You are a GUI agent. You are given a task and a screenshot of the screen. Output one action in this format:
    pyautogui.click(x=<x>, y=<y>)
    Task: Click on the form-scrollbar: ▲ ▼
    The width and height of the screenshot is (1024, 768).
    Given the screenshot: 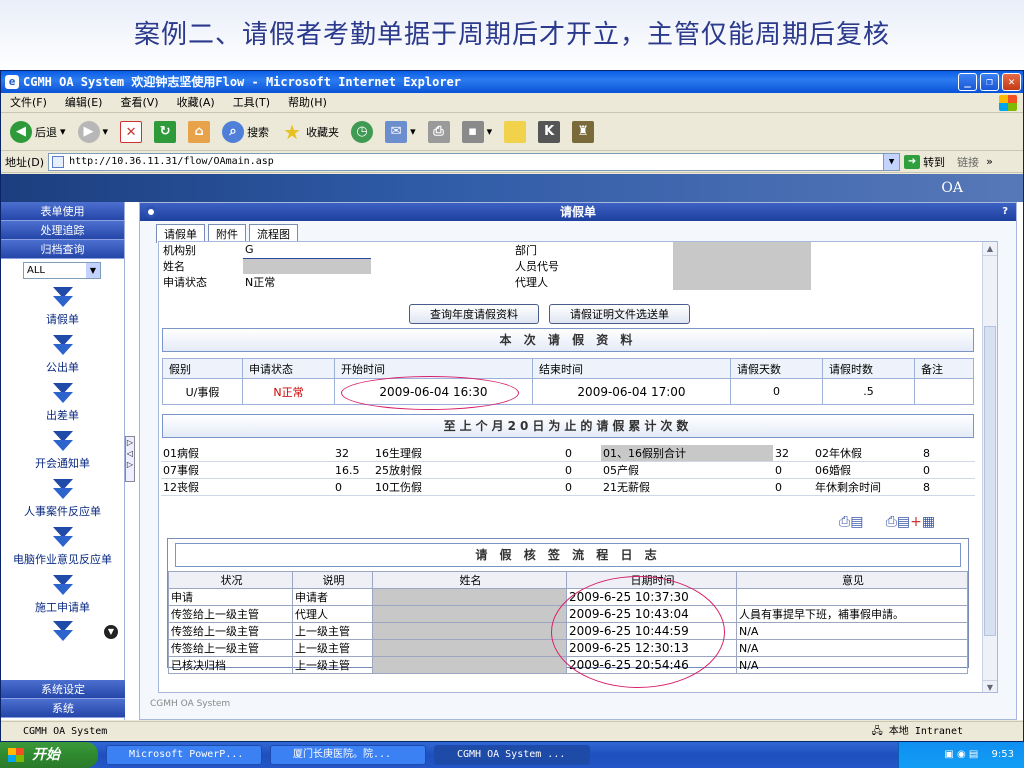 What is the action you would take?
    pyautogui.click(x=989, y=467)
    